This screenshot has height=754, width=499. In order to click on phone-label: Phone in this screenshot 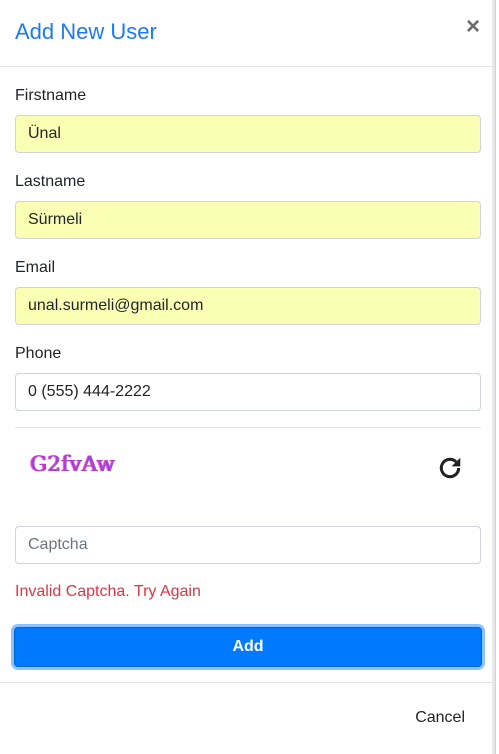, I will do `click(38, 353)`.